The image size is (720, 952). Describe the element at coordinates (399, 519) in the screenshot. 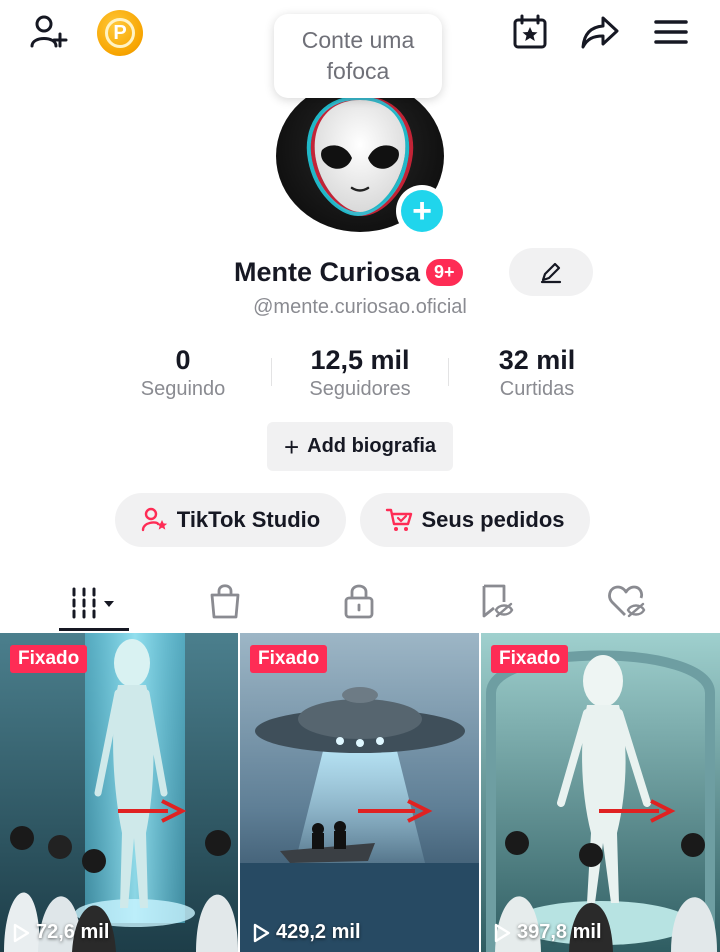

I see `cart-icon` at that location.